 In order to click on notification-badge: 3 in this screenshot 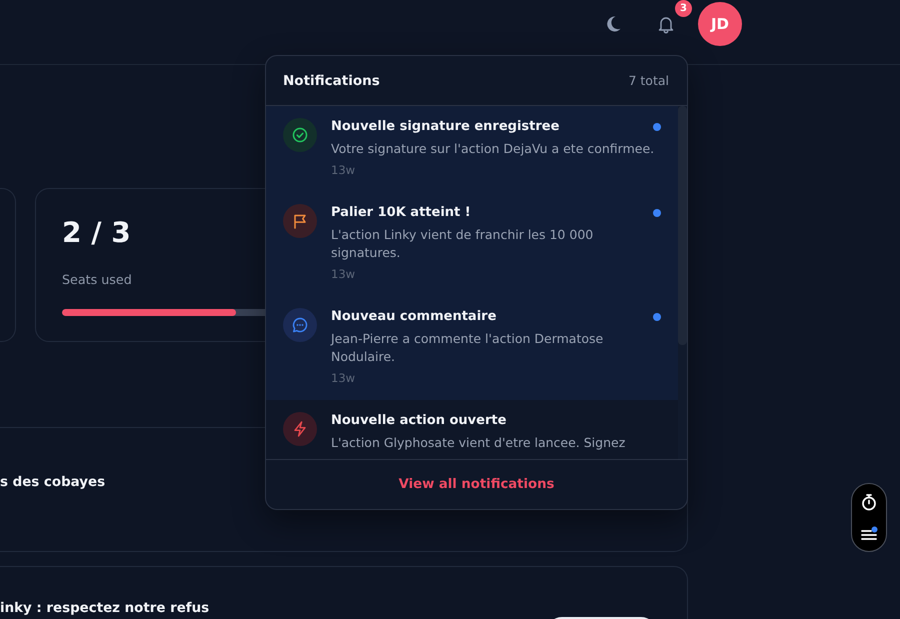, I will do `click(683, 8)`.